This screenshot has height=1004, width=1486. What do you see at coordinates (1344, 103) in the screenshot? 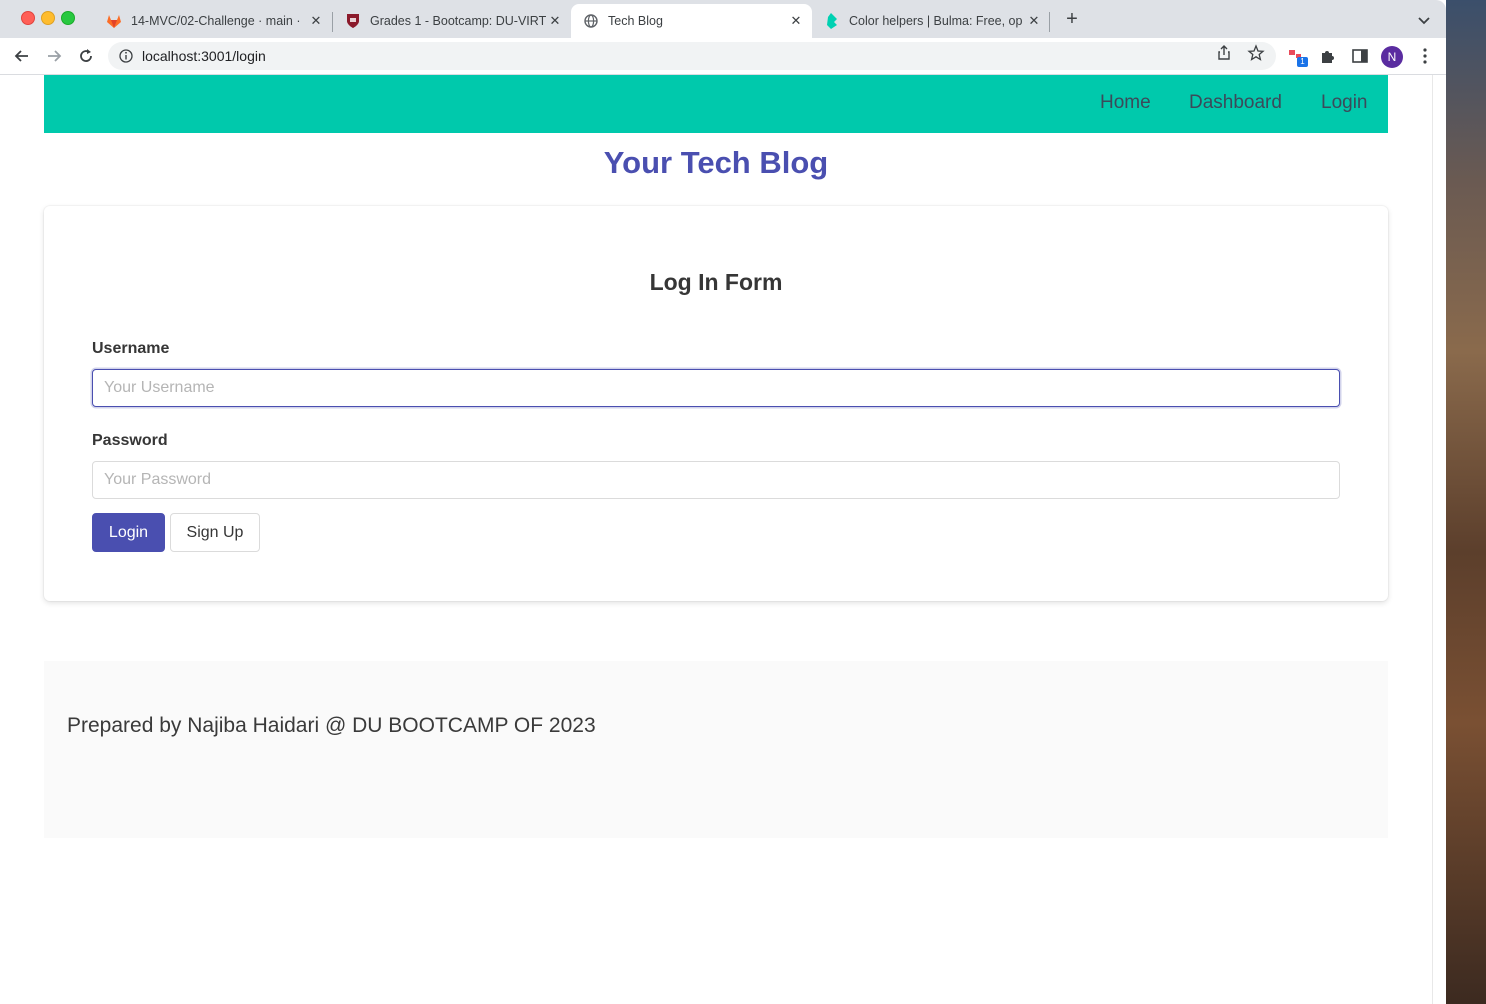
I see `nav-login-link: Login` at bounding box center [1344, 103].